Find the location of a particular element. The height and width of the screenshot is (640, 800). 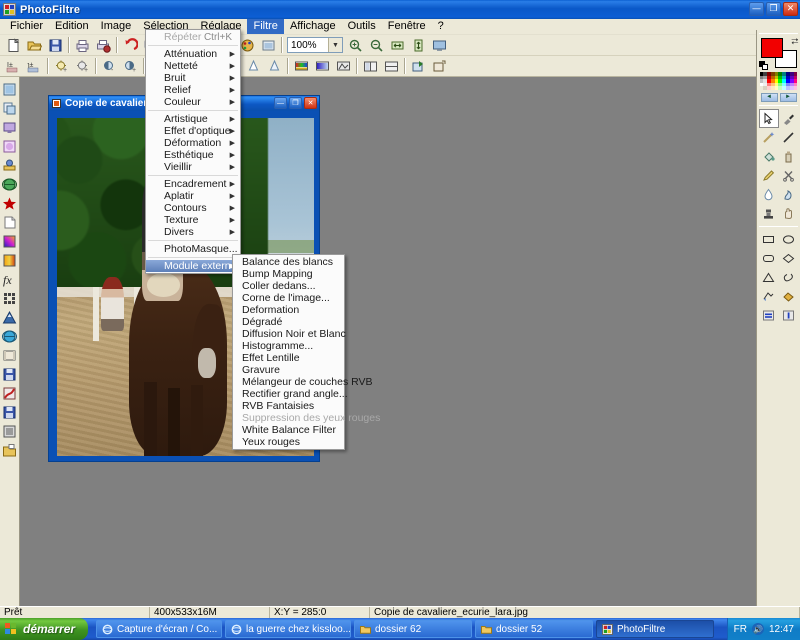

menu-item-balance-des-blancs: Balance des blancs is located at coordinates (288, 262).